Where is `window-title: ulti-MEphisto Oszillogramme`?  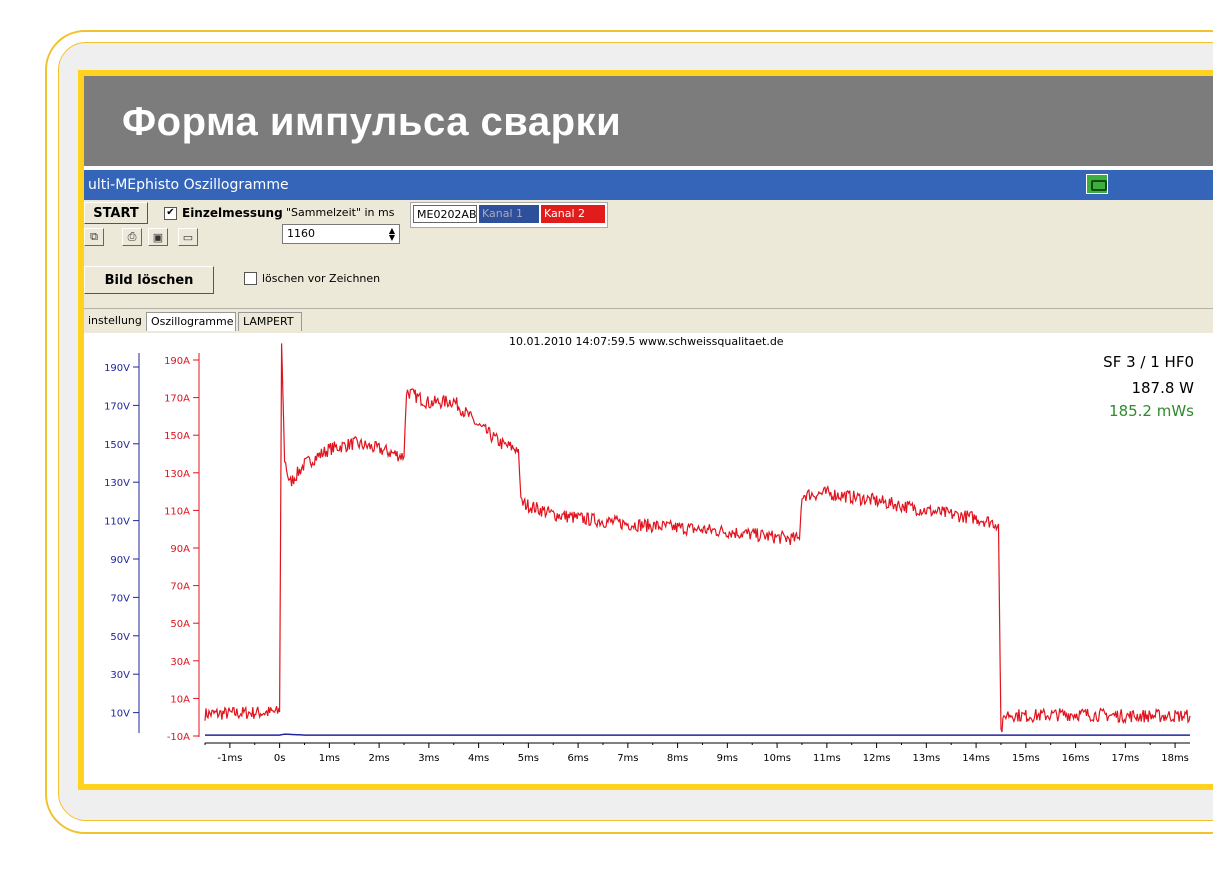 window-title: ulti-MEphisto Oszillogramme is located at coordinates (188, 185).